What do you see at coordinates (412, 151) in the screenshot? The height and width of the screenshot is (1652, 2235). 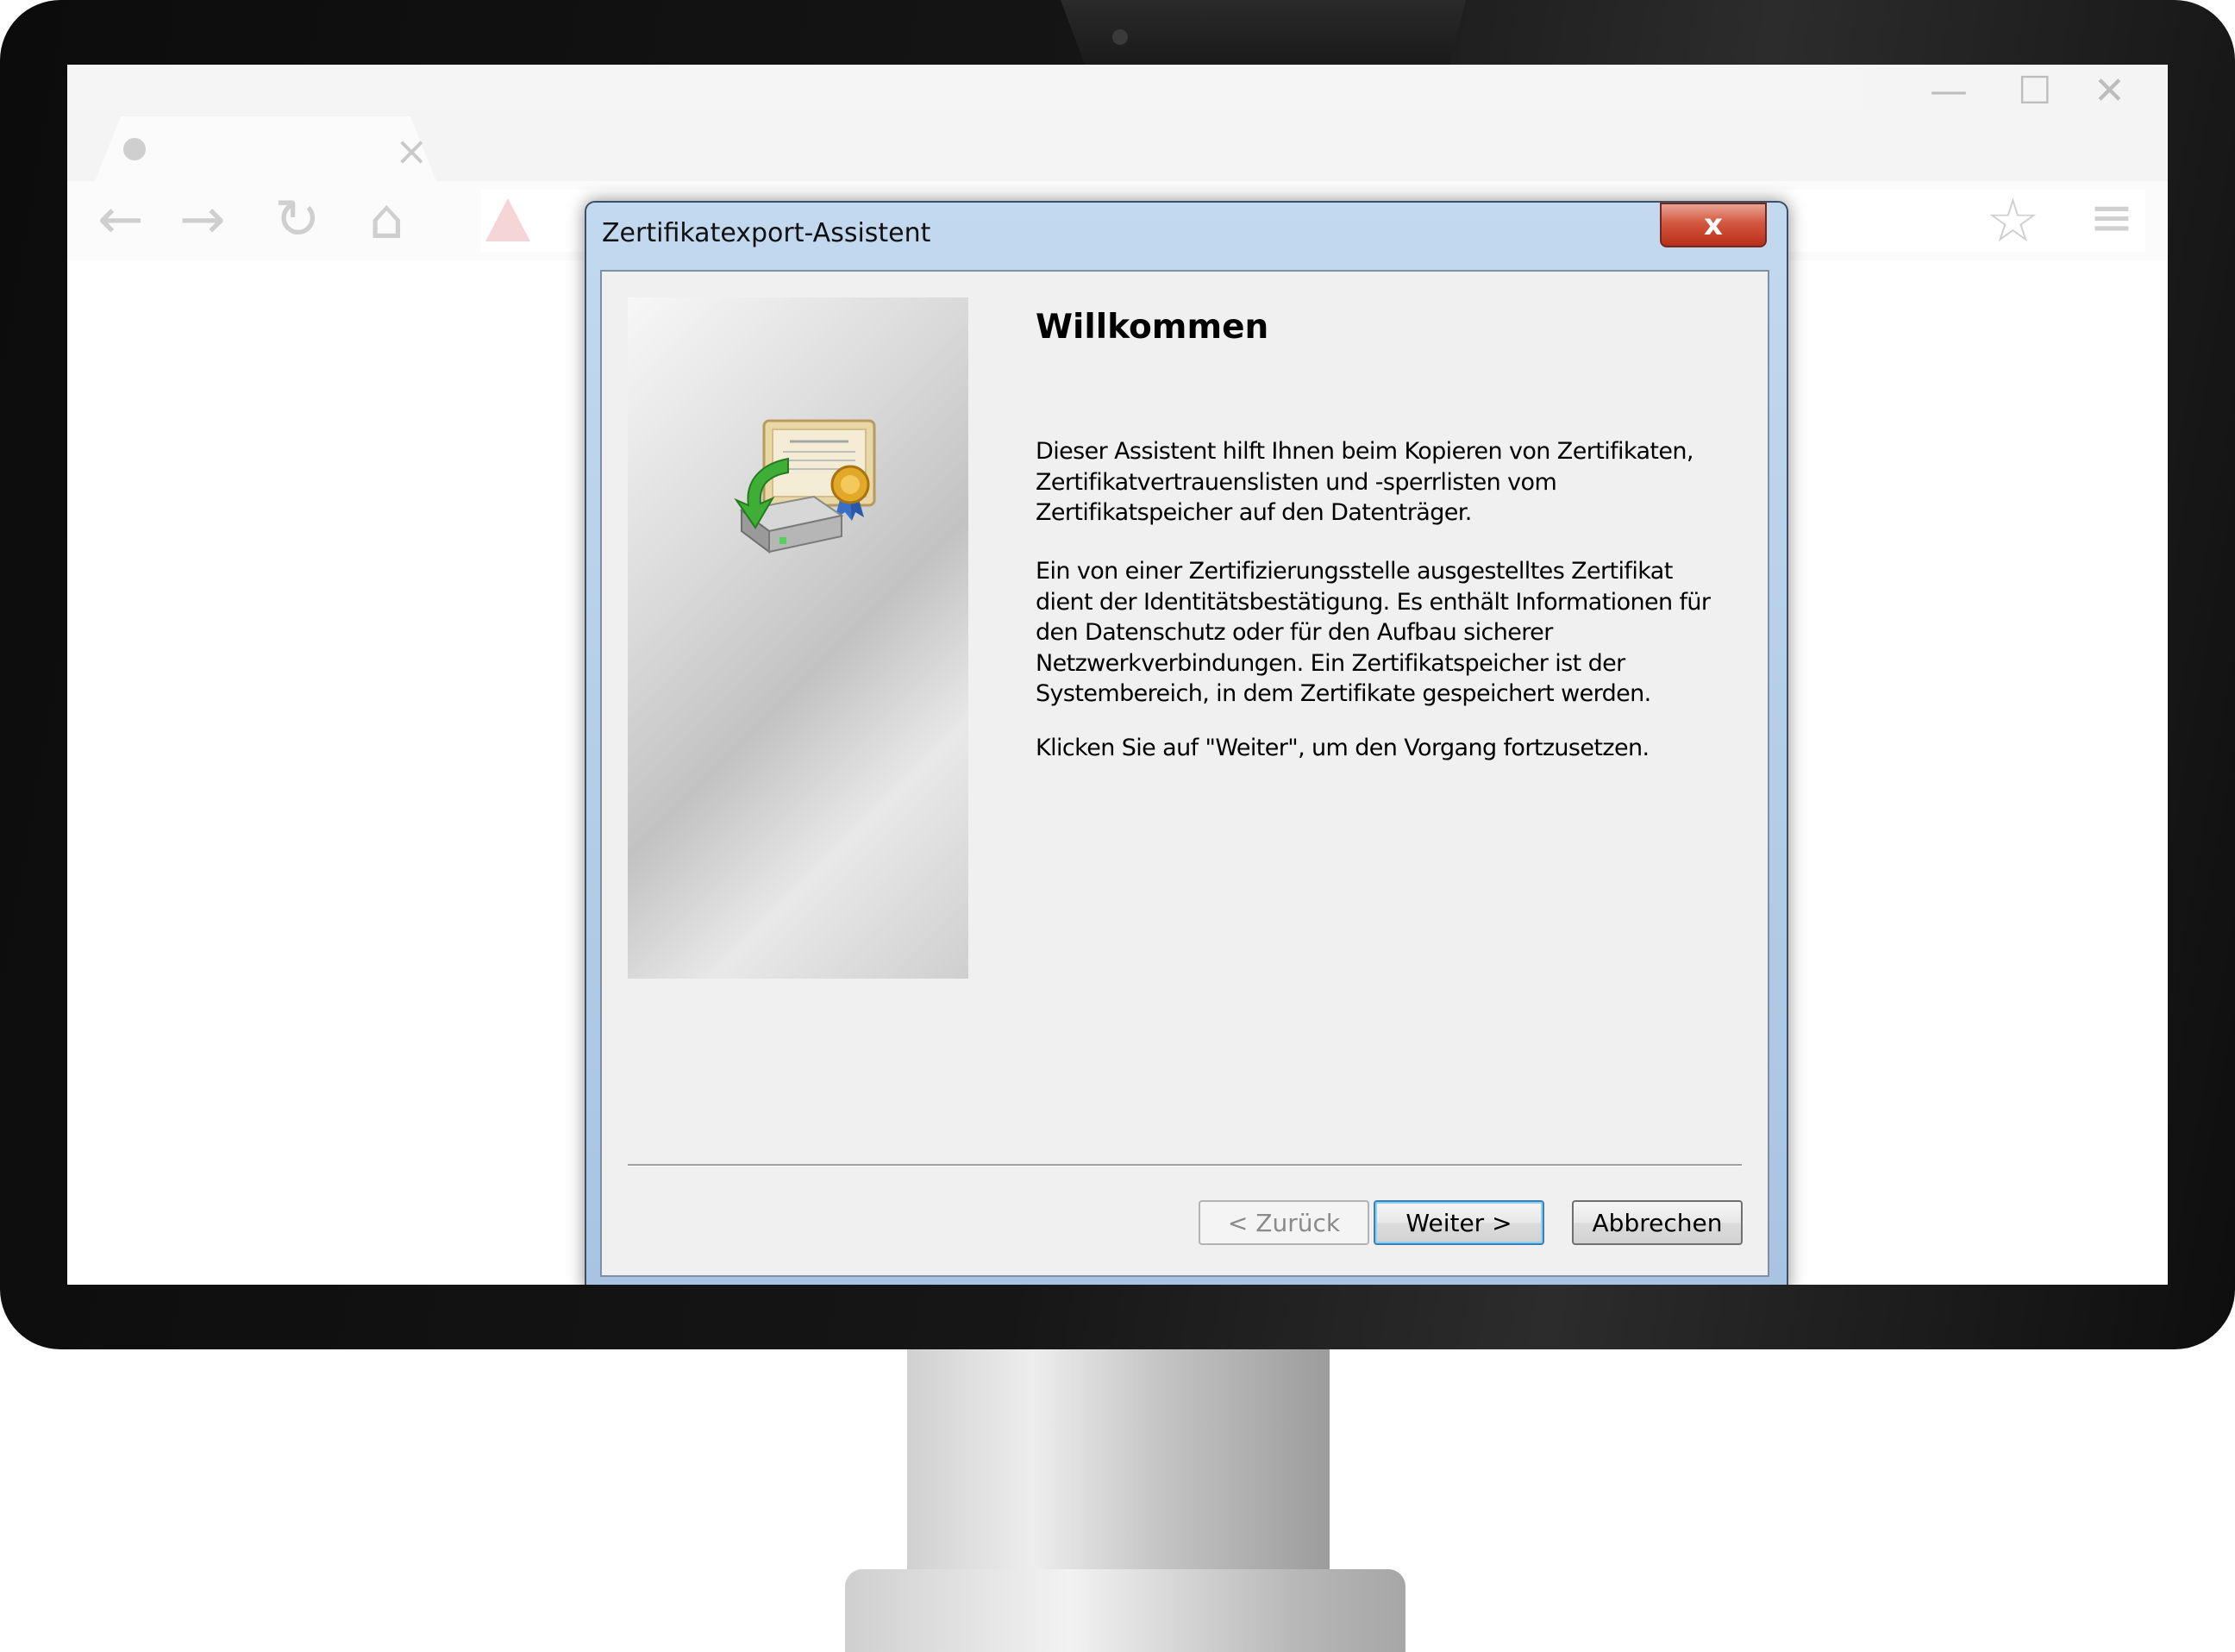 I see `tab-close-icon: ×` at bounding box center [412, 151].